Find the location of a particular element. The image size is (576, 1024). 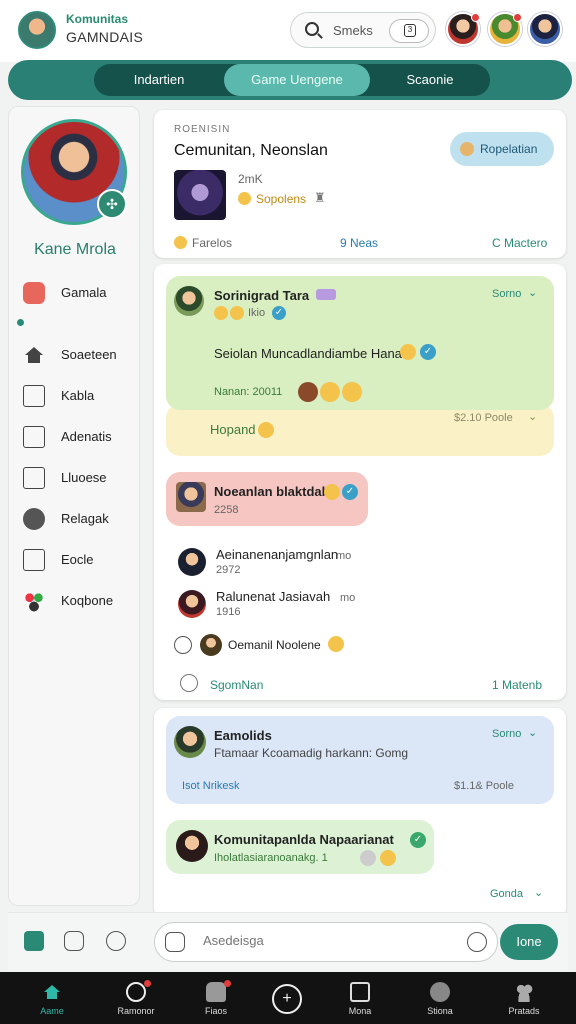

nav-home: Aame is located at coordinates (52, 998).